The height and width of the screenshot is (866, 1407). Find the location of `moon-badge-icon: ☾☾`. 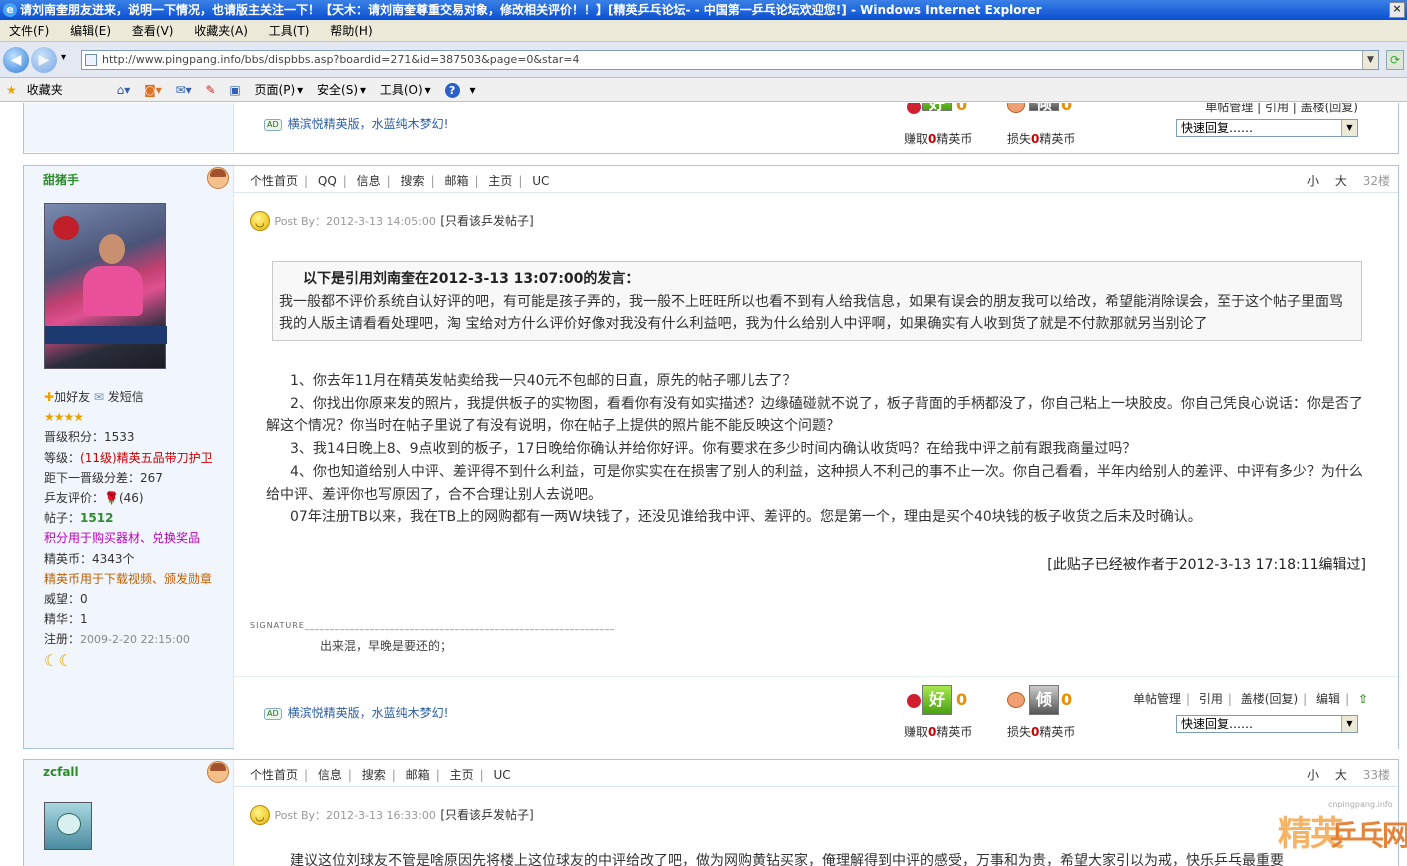

moon-badge-icon: ☾☾ is located at coordinates (58, 660).